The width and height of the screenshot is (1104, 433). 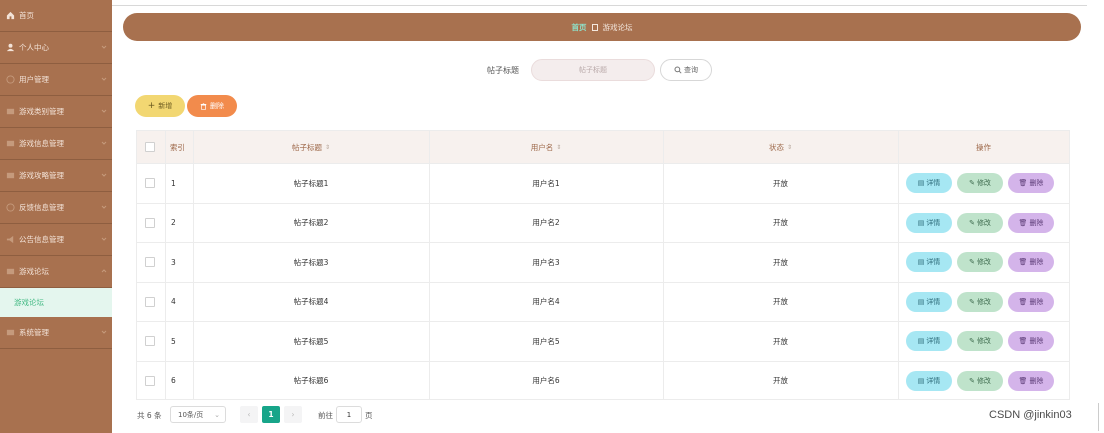 What do you see at coordinates (10, 240) in the screenshot?
I see `announcement-icon` at bounding box center [10, 240].